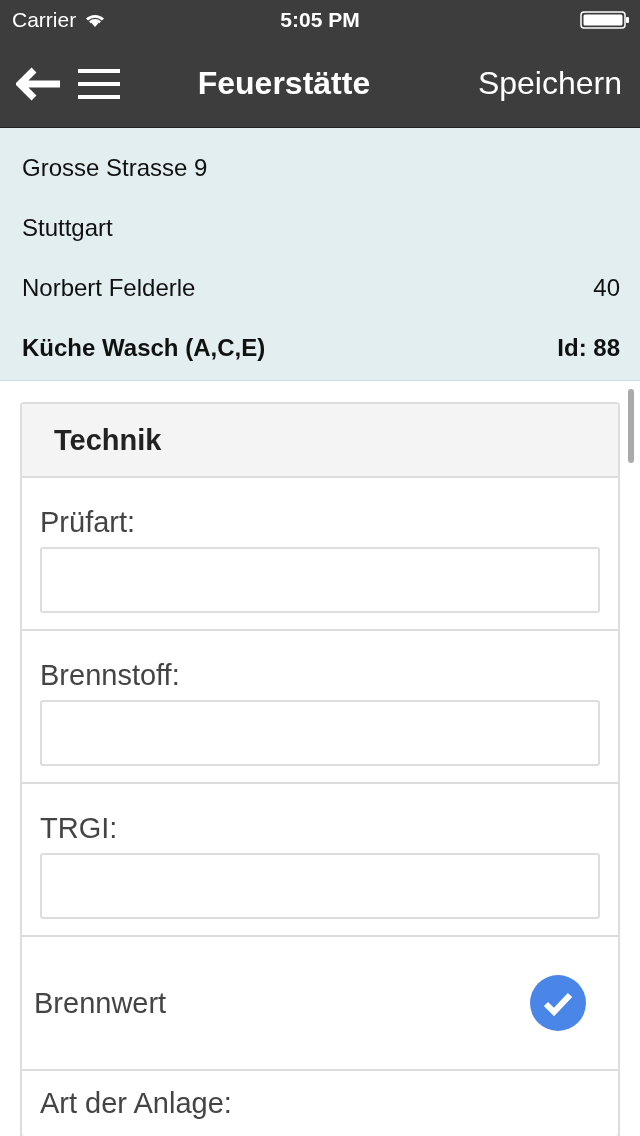 This screenshot has height=1136, width=640. Describe the element at coordinates (44, 20) in the screenshot. I see `carrier-label: Carrier` at that location.